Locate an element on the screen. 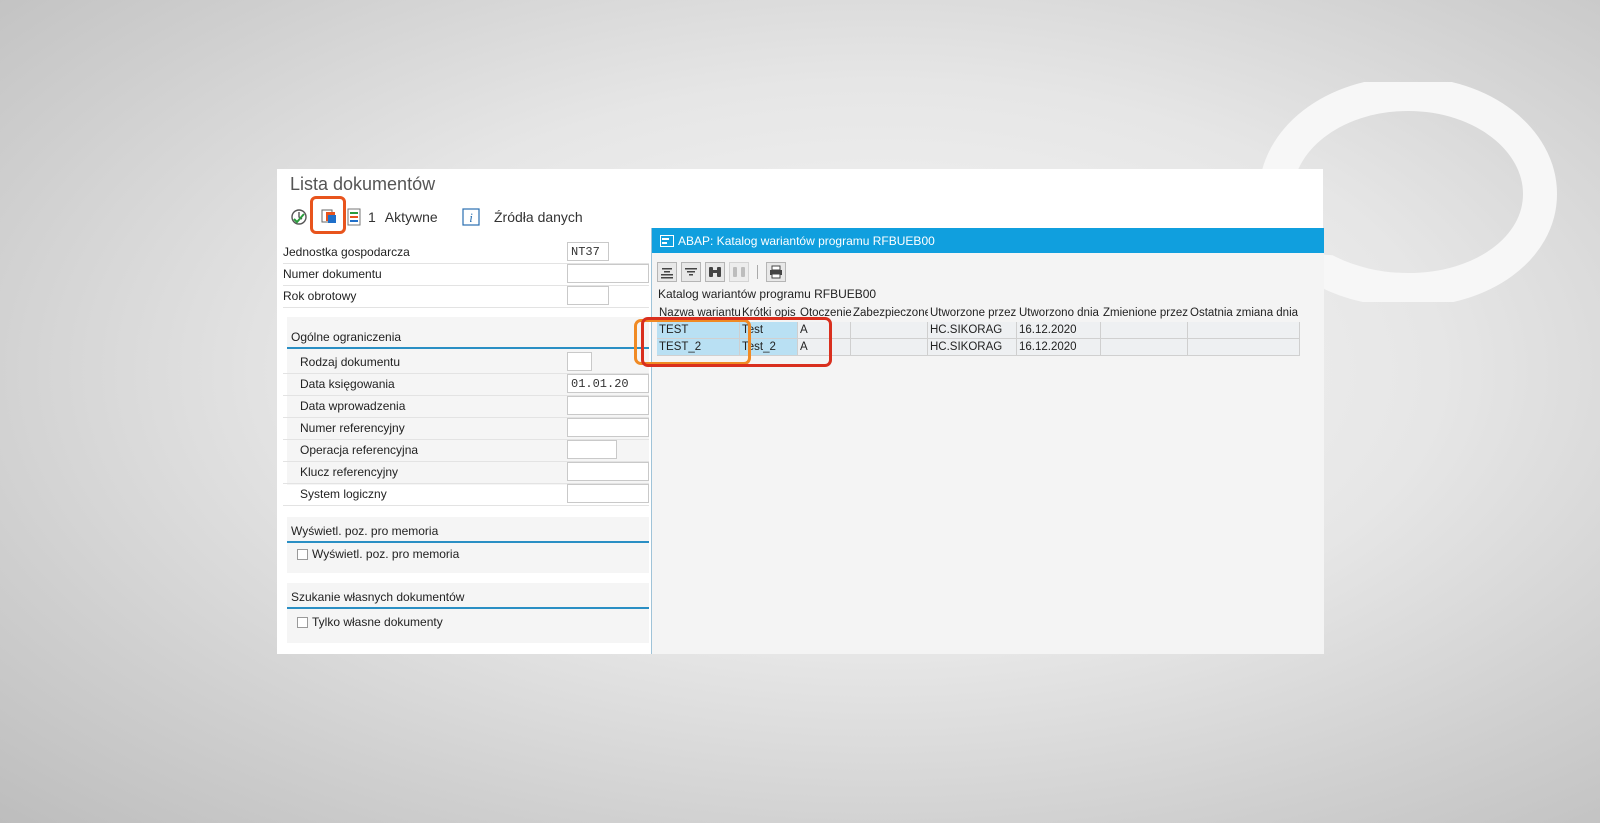  print-icon is located at coordinates (776, 272).